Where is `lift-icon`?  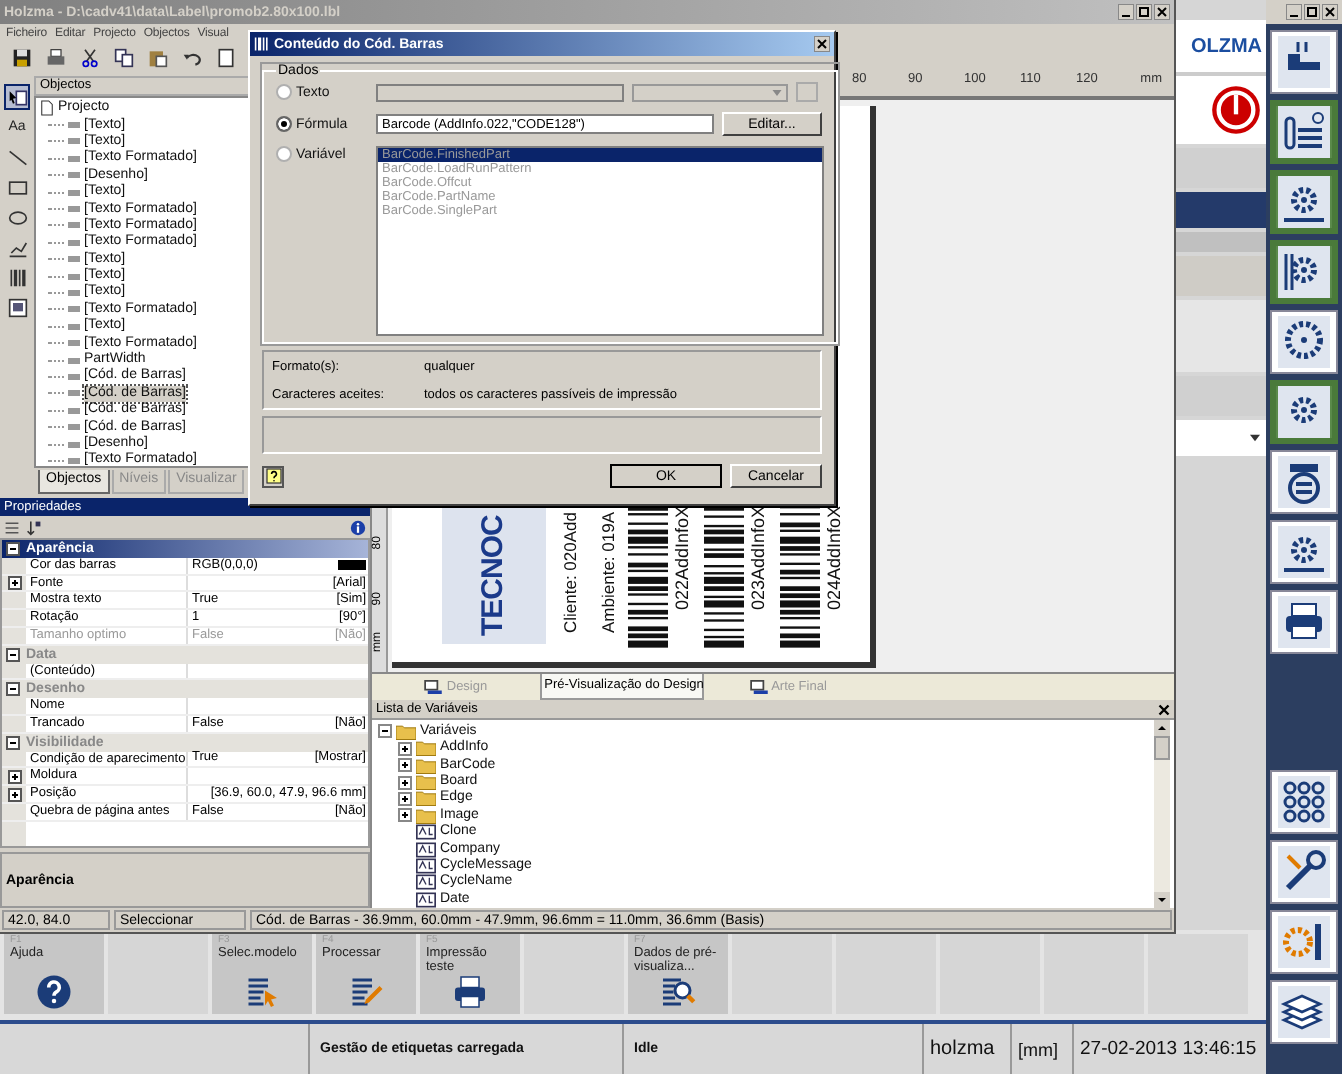
lift-icon is located at coordinates (1304, 62).